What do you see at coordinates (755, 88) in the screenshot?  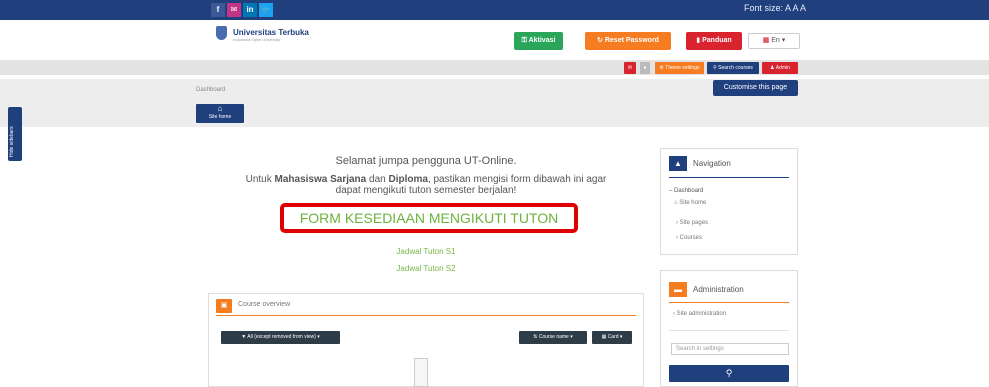 I see `customise-page-button: Customise this page` at bounding box center [755, 88].